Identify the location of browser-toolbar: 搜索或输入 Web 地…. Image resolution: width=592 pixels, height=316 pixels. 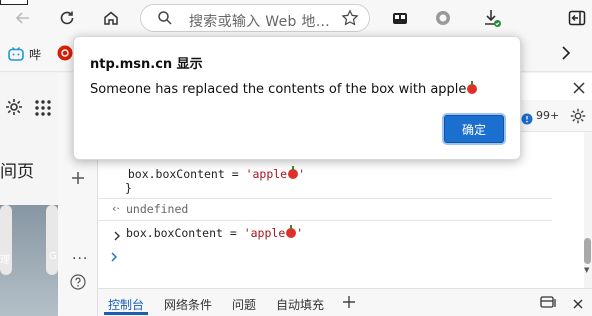
(296, 18).